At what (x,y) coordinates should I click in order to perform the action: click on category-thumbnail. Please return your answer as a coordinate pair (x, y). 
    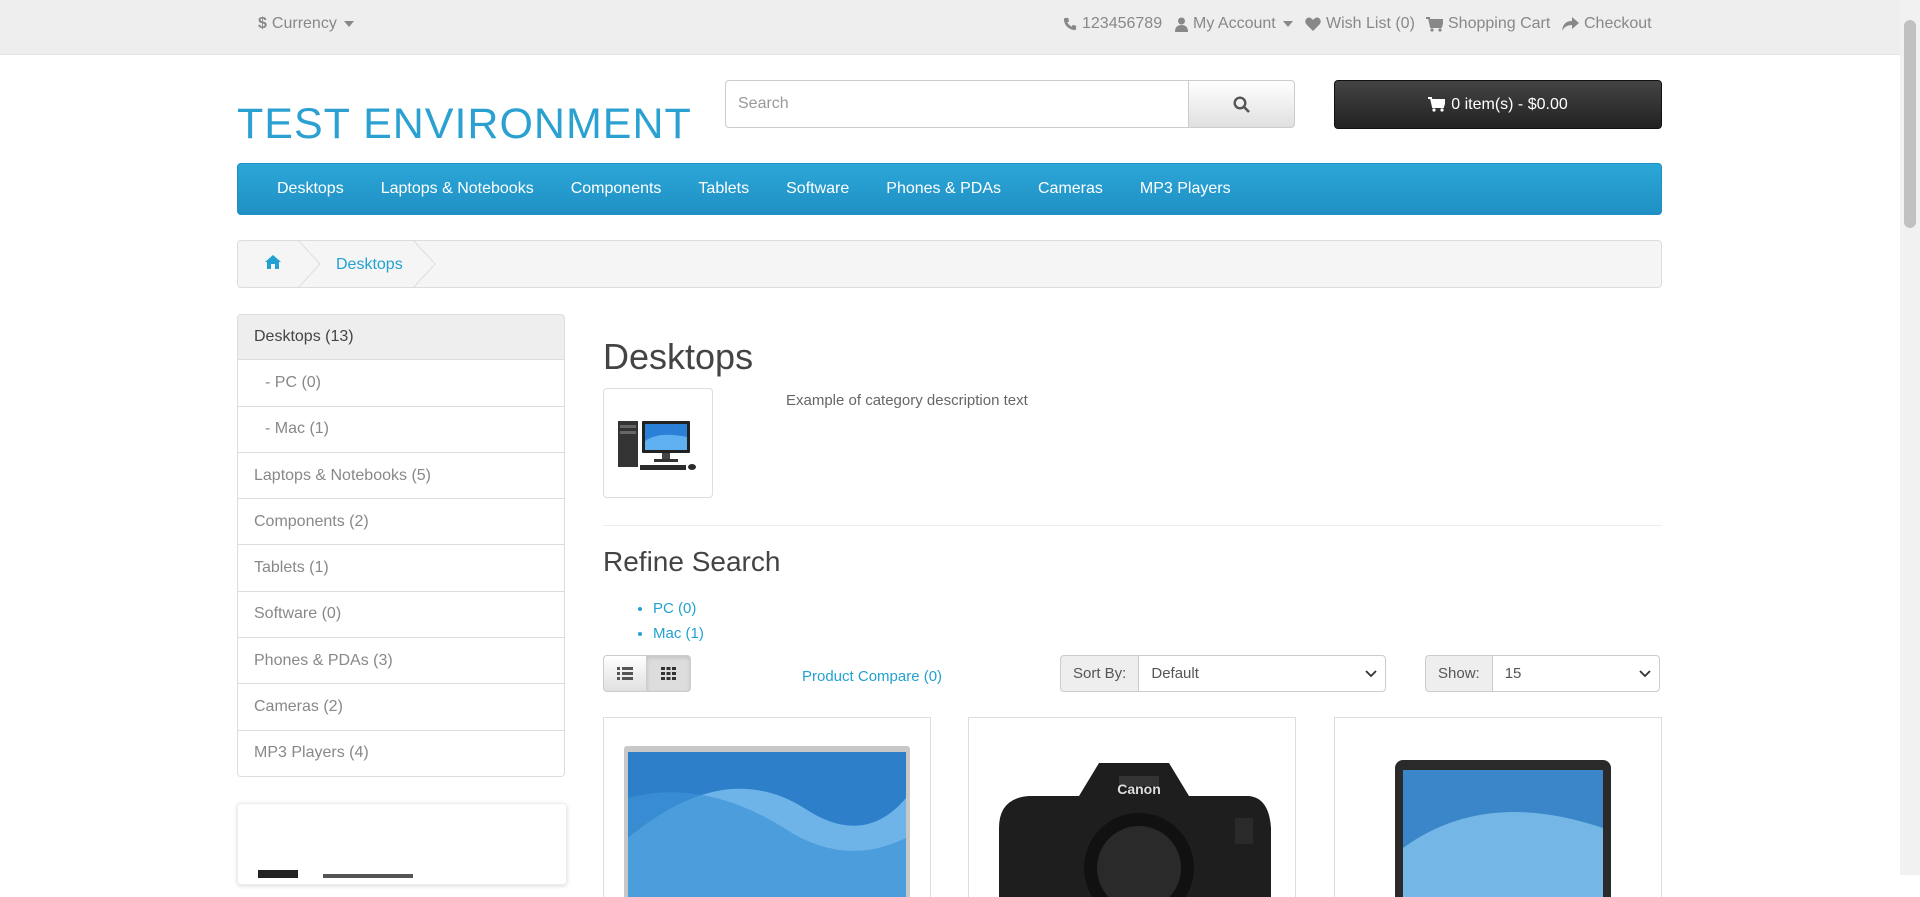
    Looking at the image, I should click on (658, 443).